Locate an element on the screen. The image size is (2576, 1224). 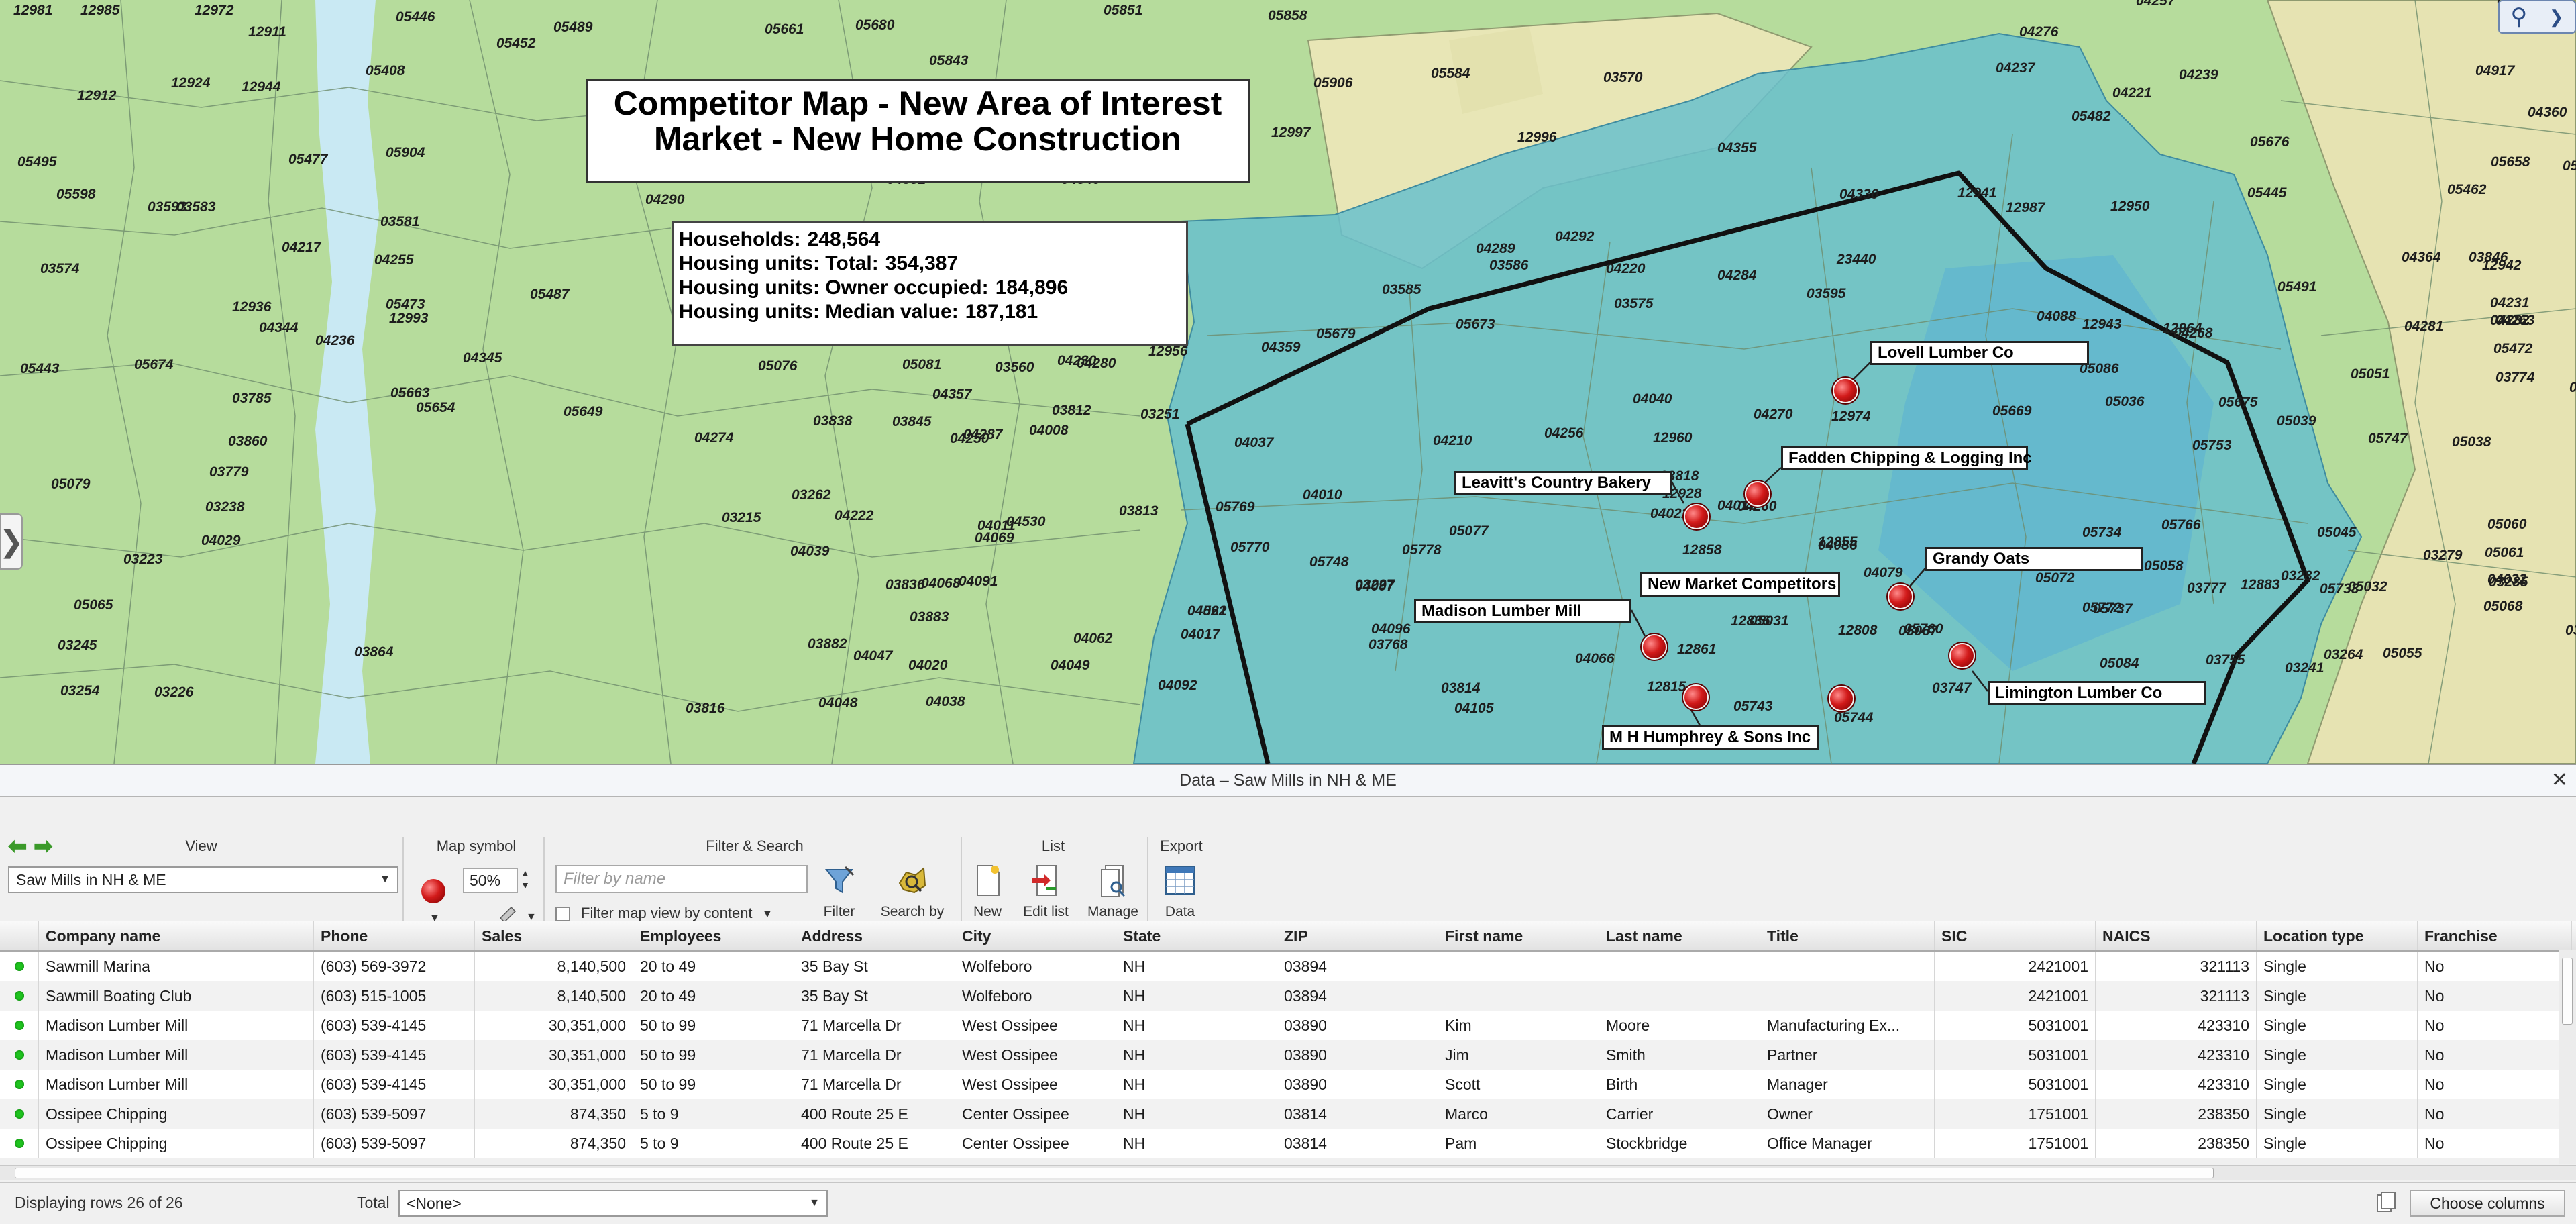
column-header: NAICS is located at coordinates (2176, 935).